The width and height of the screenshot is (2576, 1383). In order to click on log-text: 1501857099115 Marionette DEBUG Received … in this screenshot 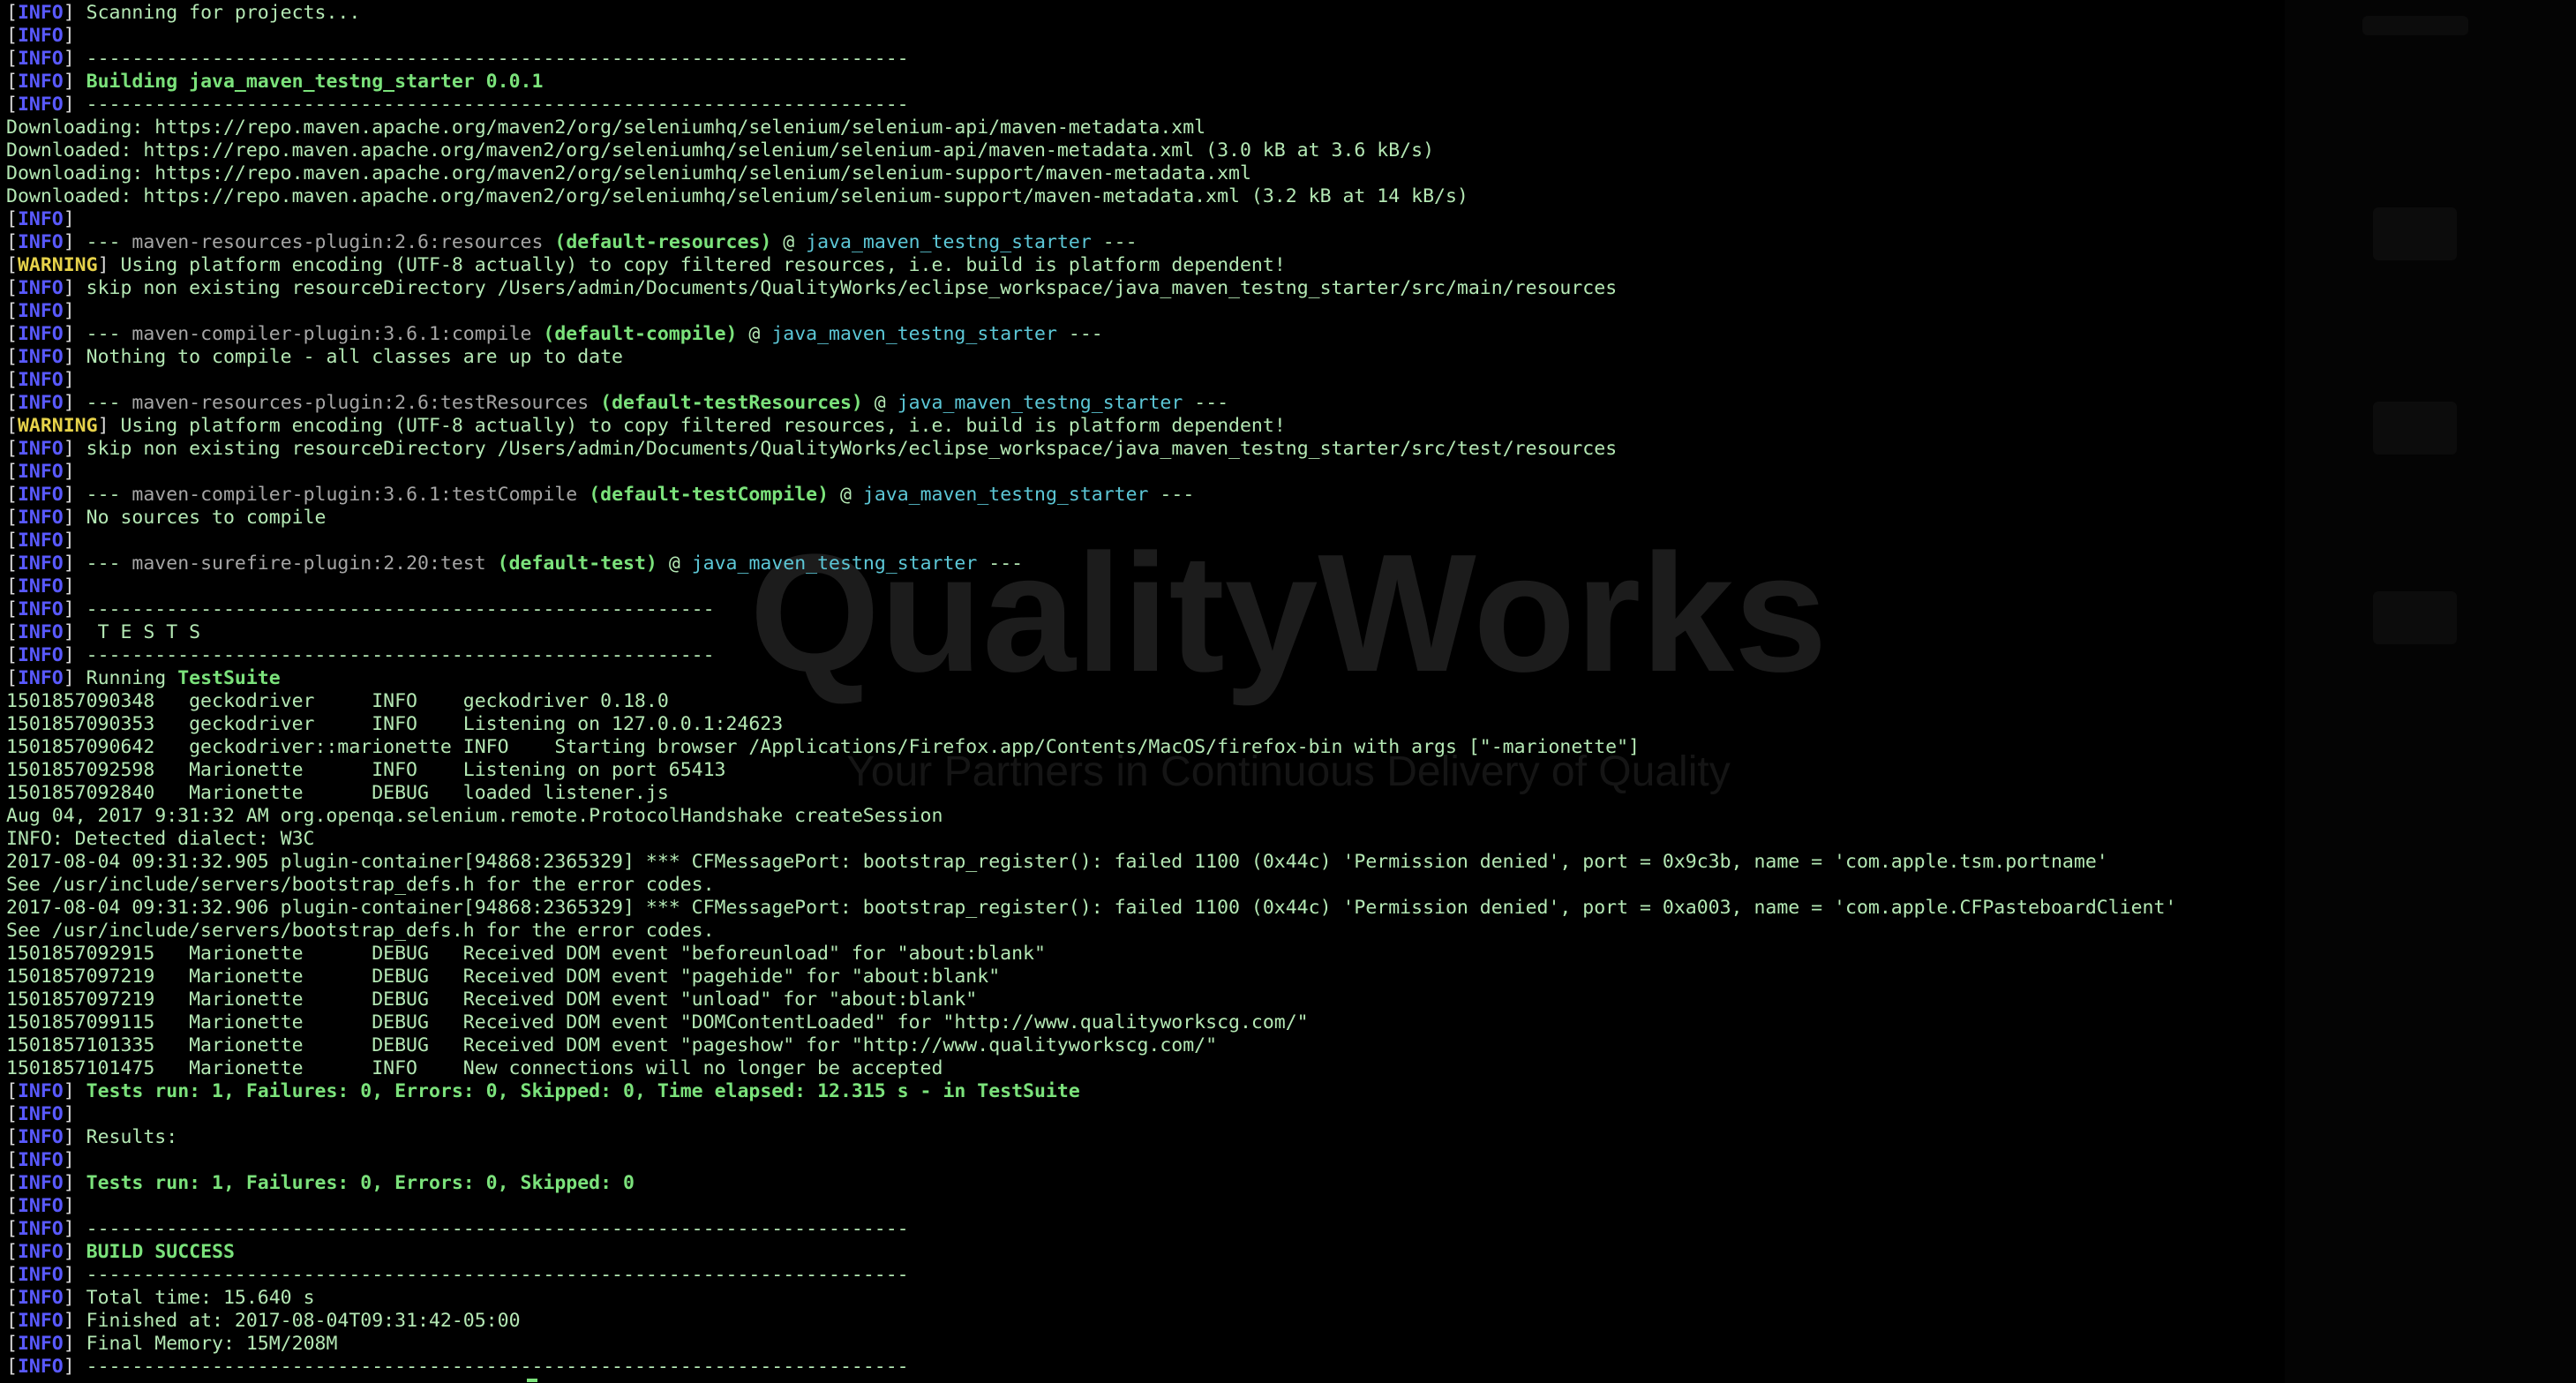, I will do `click(657, 1022)`.